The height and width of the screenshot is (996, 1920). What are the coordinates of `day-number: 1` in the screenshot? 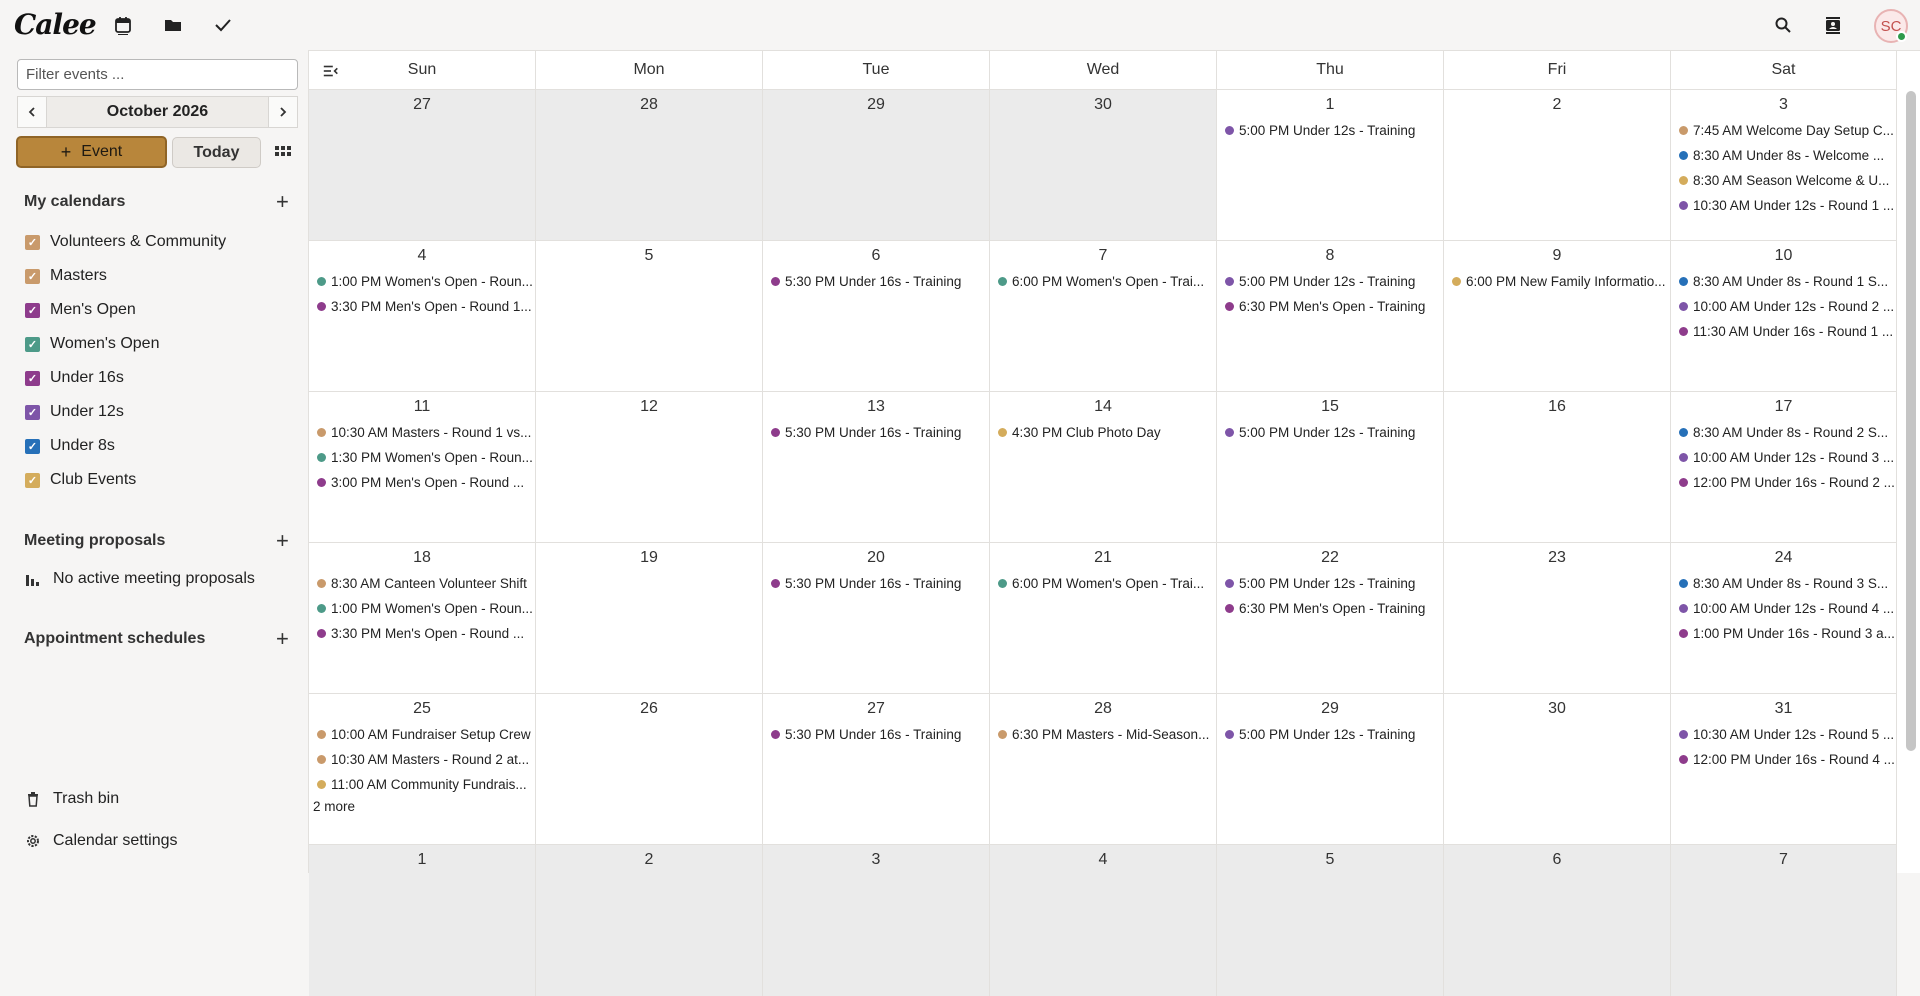 It's located at (422, 861).